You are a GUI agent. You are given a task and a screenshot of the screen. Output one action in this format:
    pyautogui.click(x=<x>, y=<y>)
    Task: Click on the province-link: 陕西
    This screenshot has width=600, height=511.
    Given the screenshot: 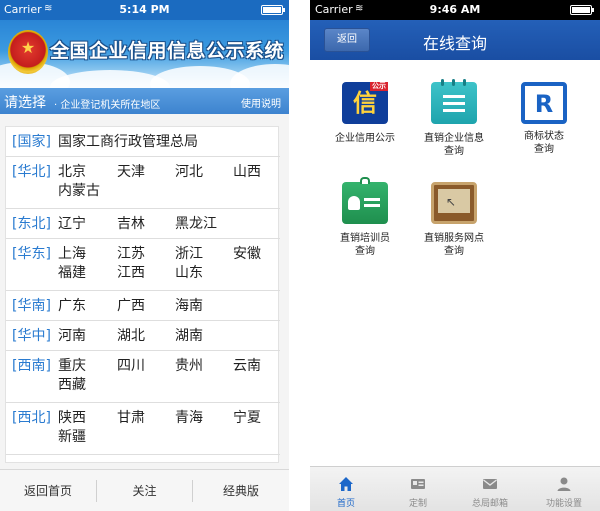 What is the action you would take?
    pyautogui.click(x=72, y=417)
    